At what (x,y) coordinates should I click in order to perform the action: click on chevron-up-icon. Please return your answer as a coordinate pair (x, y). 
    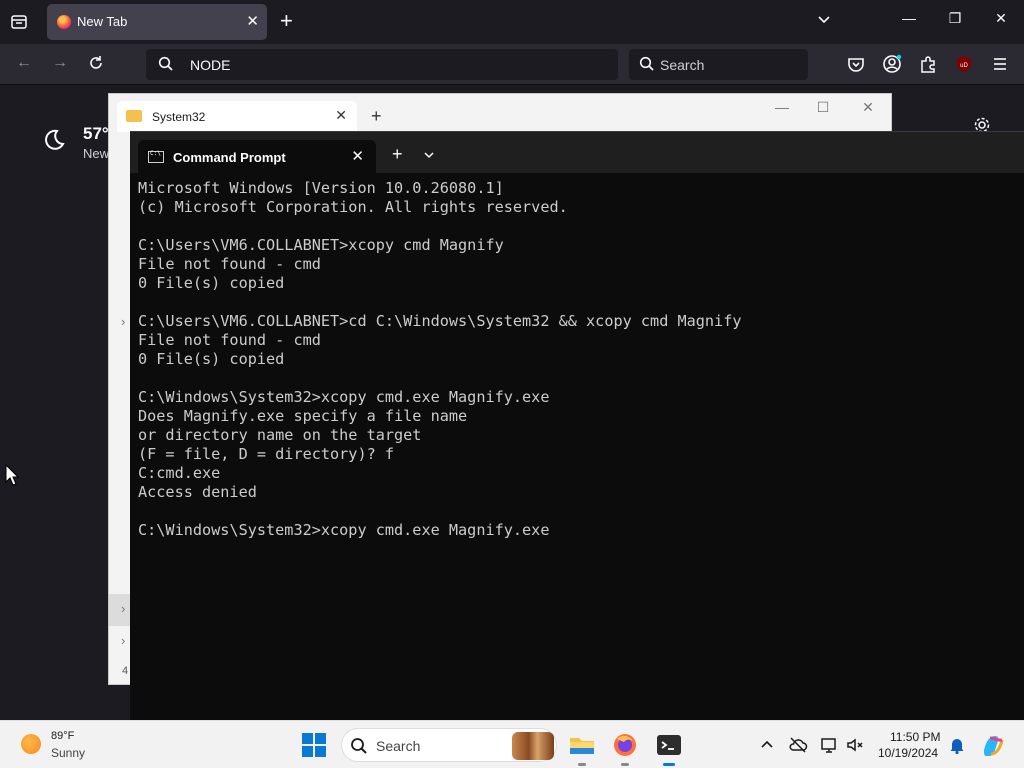
    Looking at the image, I should click on (767, 745).